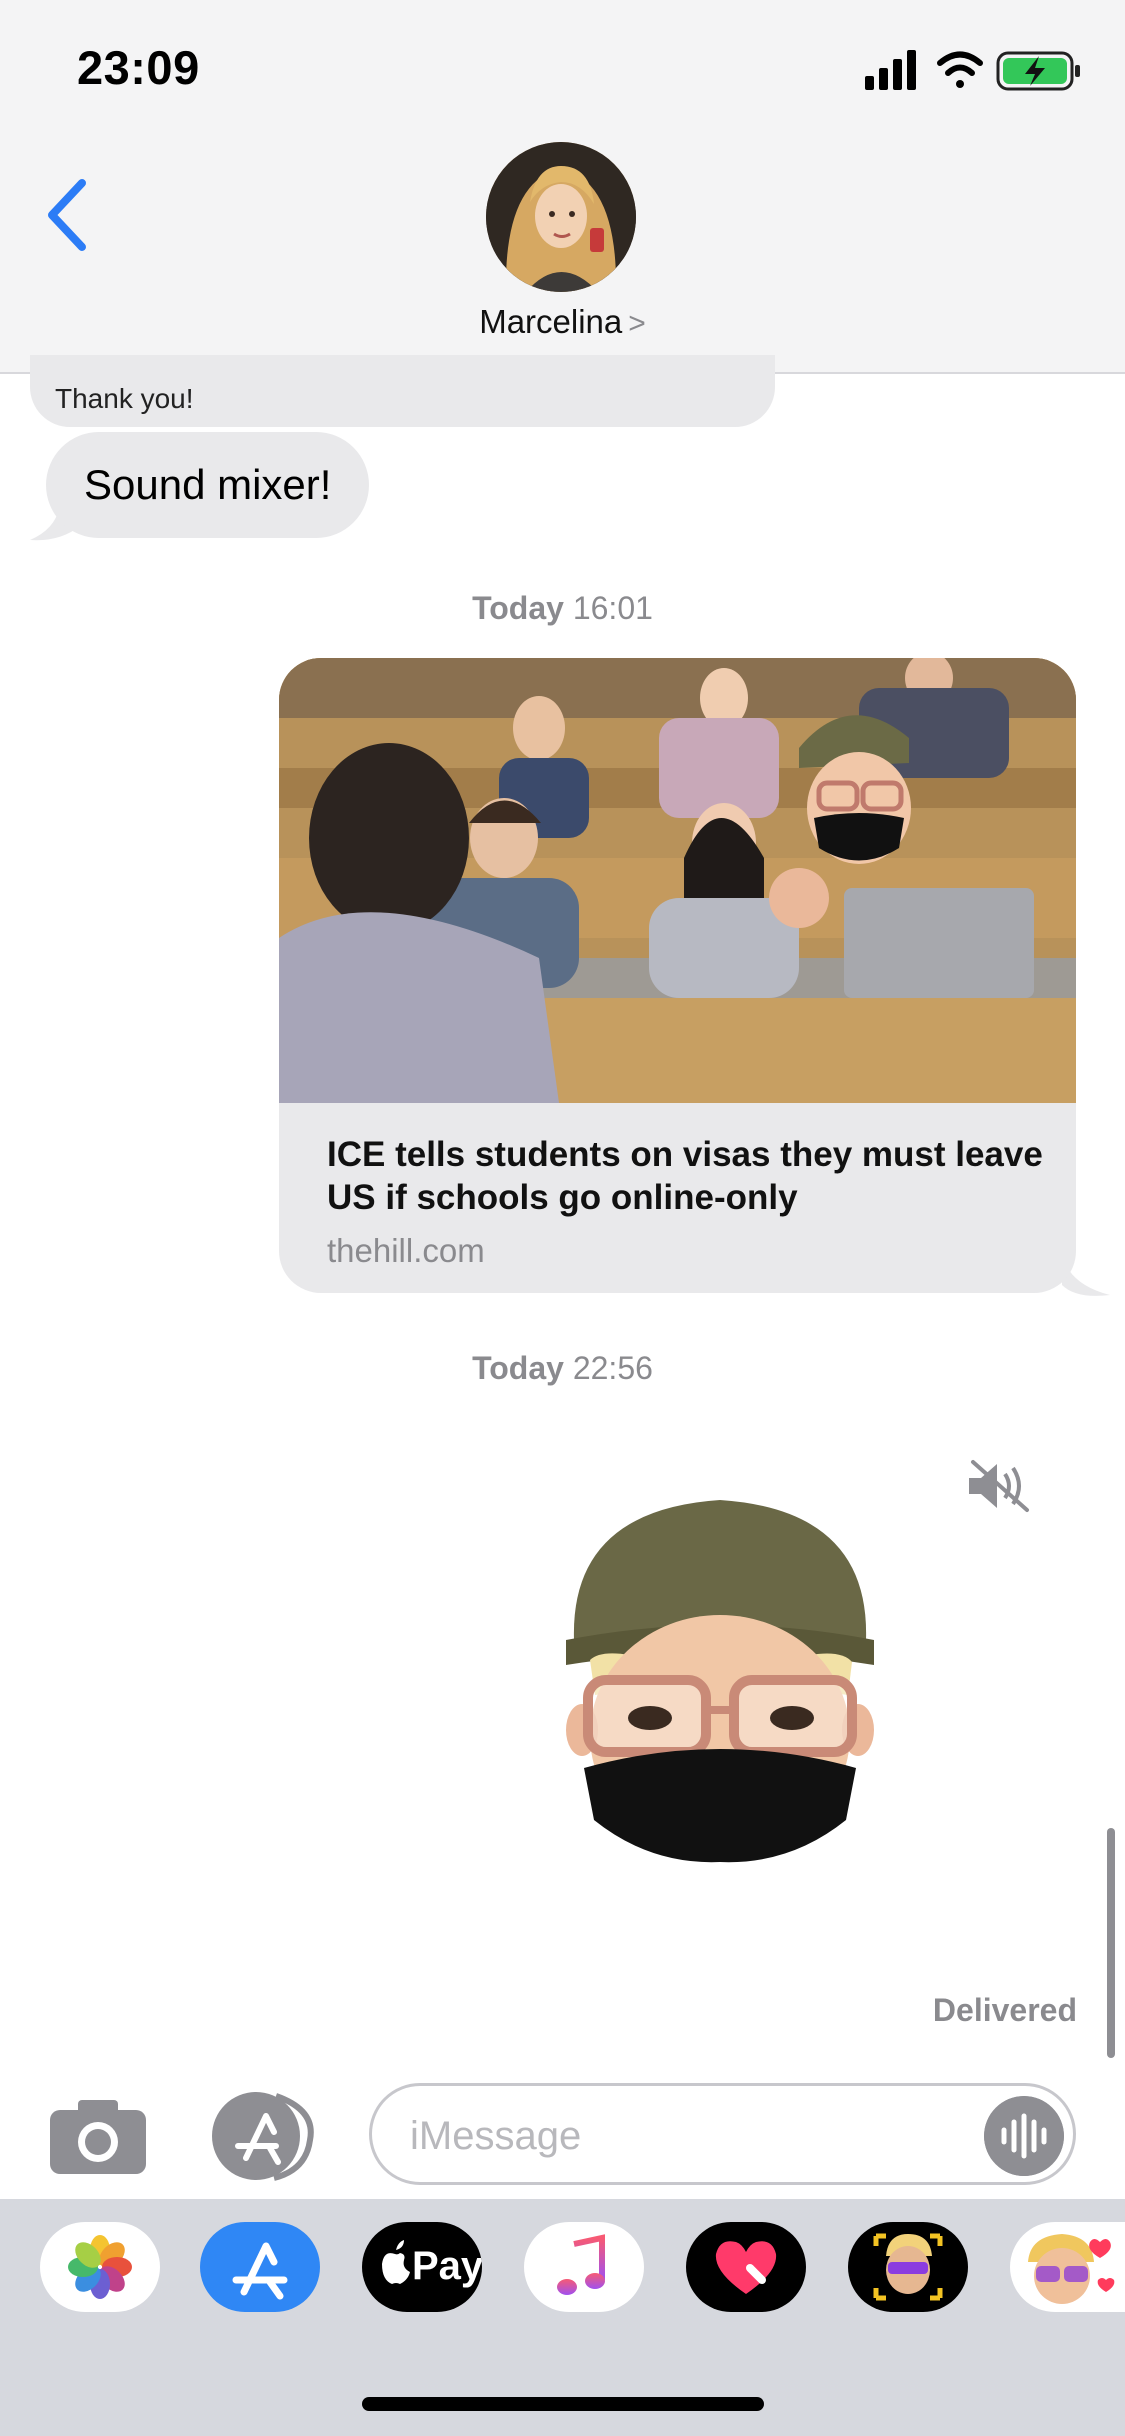 The width and height of the screenshot is (1125, 2436). What do you see at coordinates (1024, 2136) in the screenshot?
I see `audio-message-icon` at bounding box center [1024, 2136].